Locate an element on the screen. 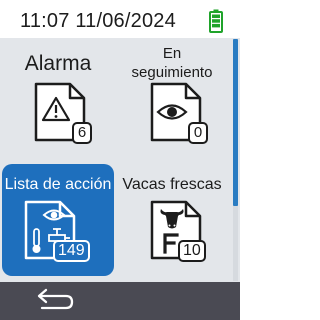  back-arrow-icon is located at coordinates (55, 299).